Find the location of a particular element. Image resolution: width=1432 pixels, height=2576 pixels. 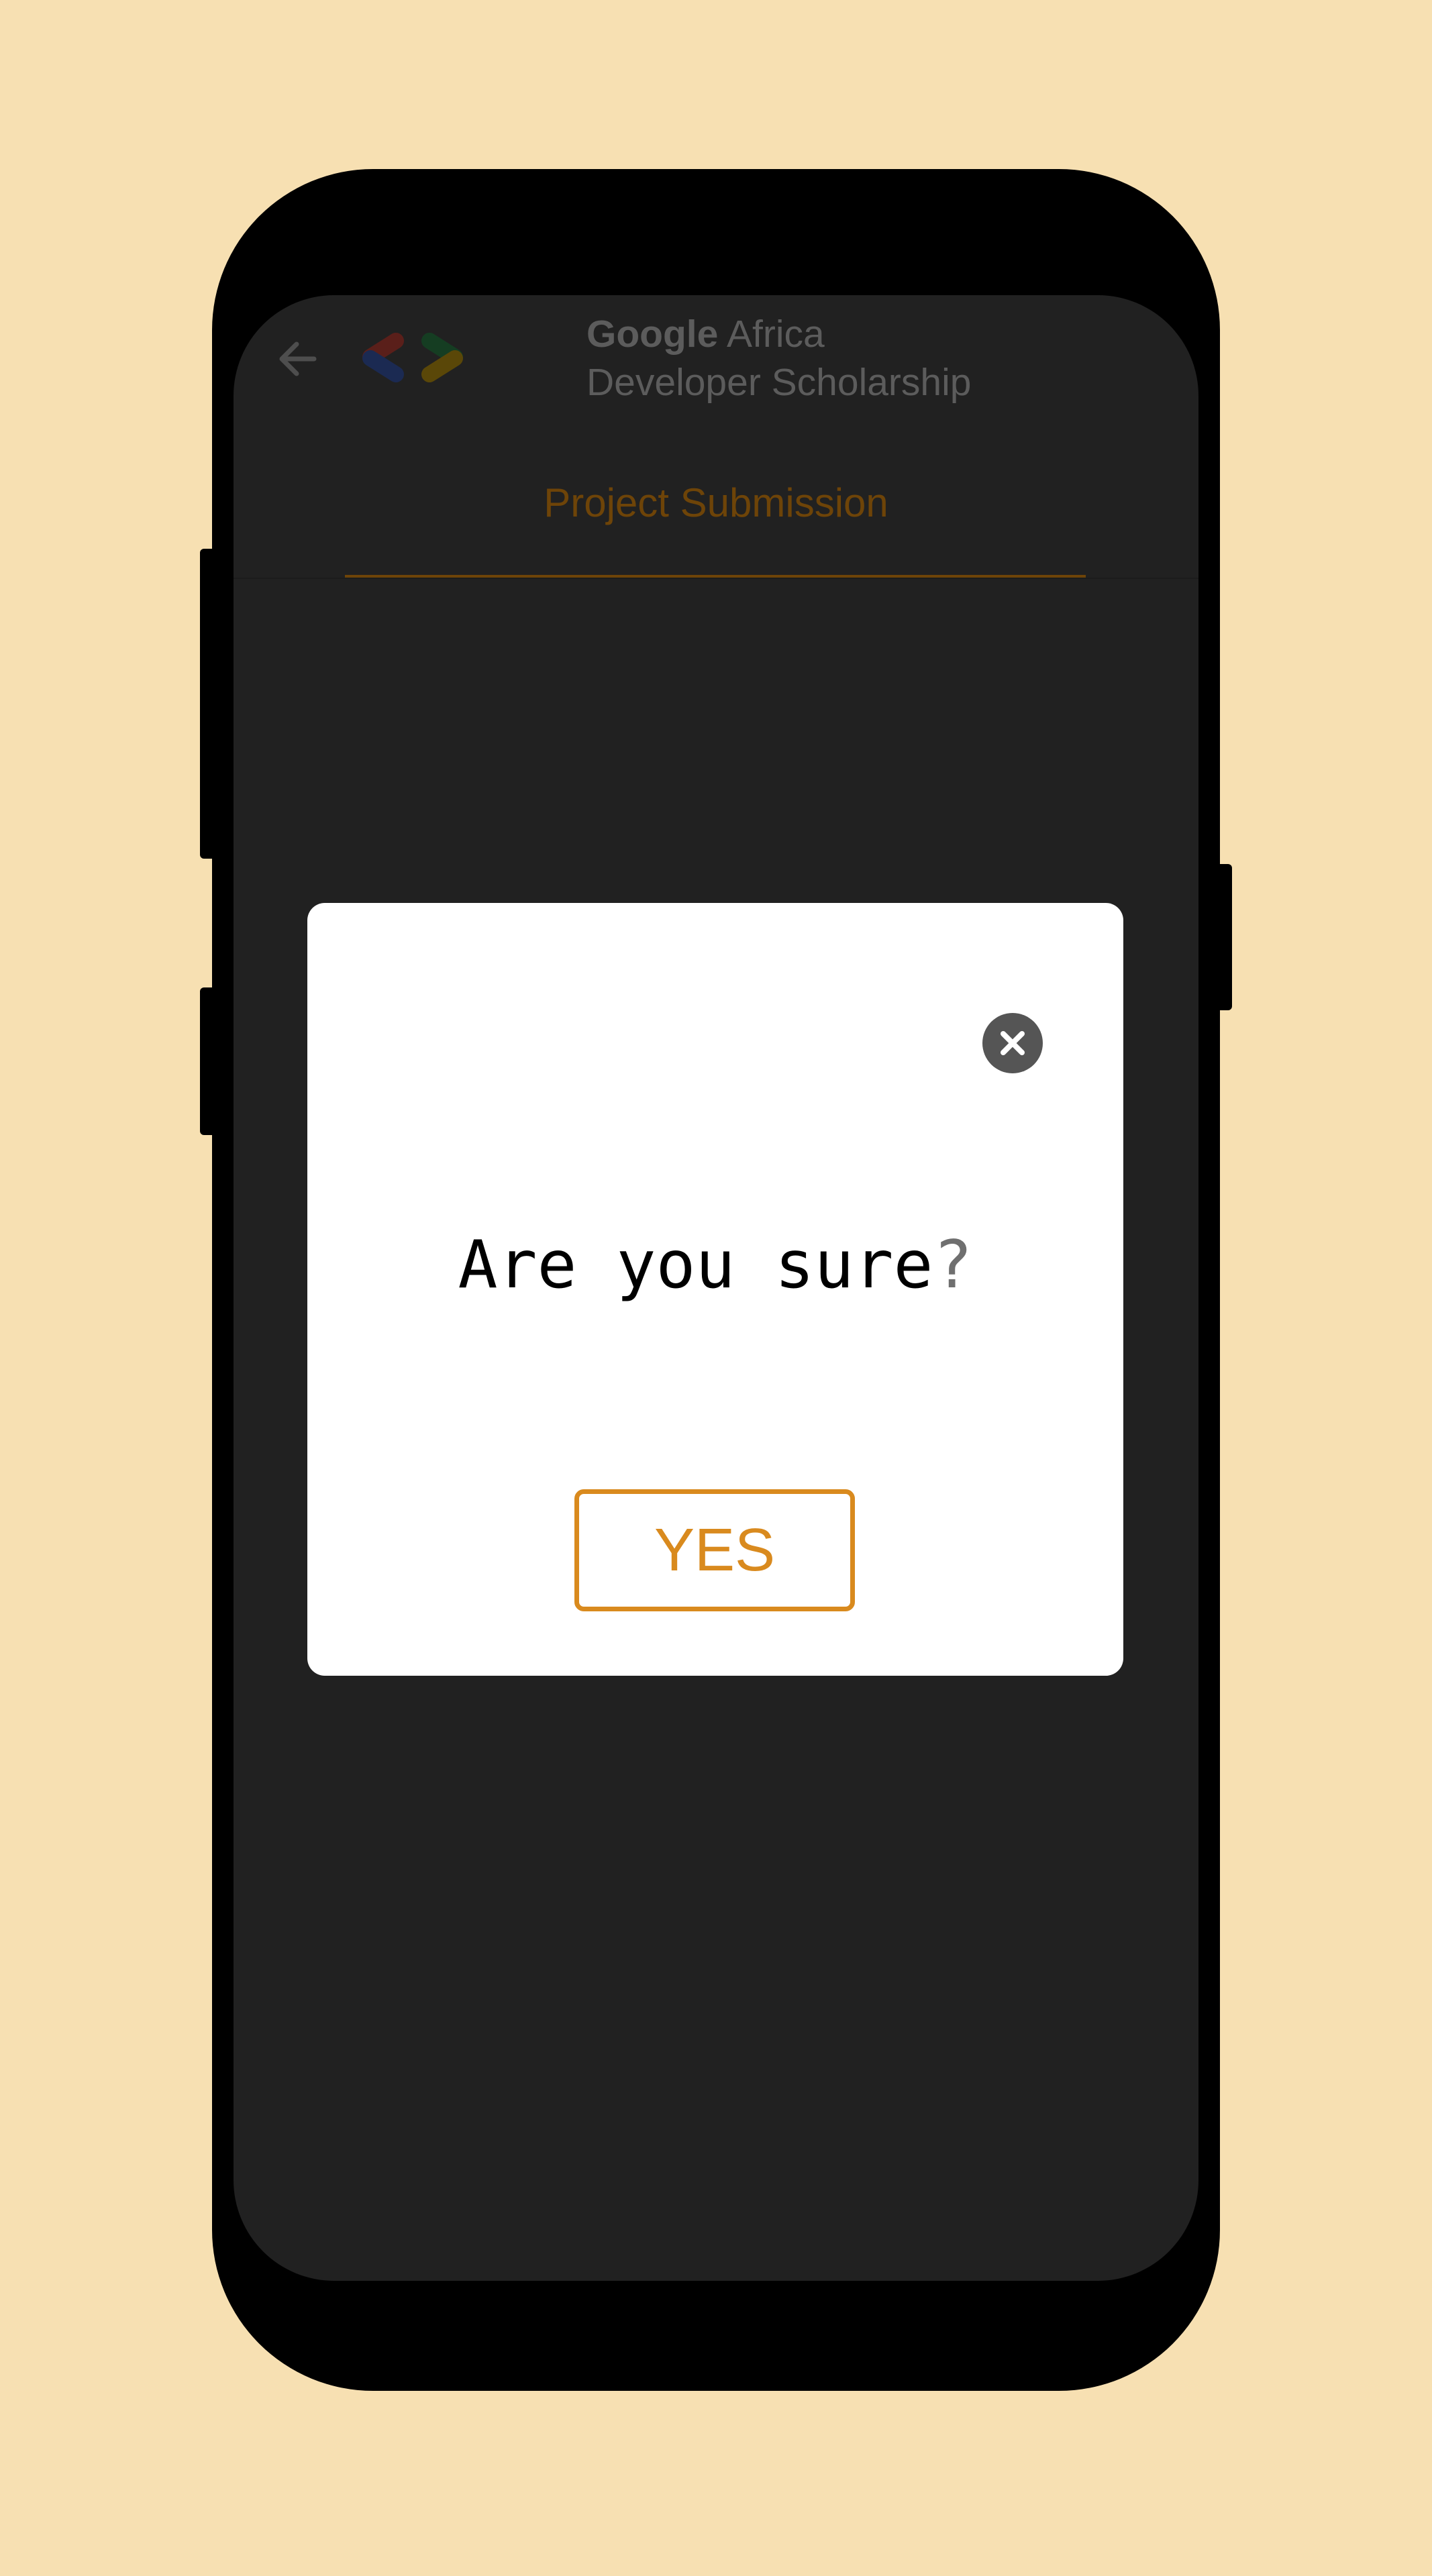

app-title: Google Africa Developer Scholarship is located at coordinates (778, 358).